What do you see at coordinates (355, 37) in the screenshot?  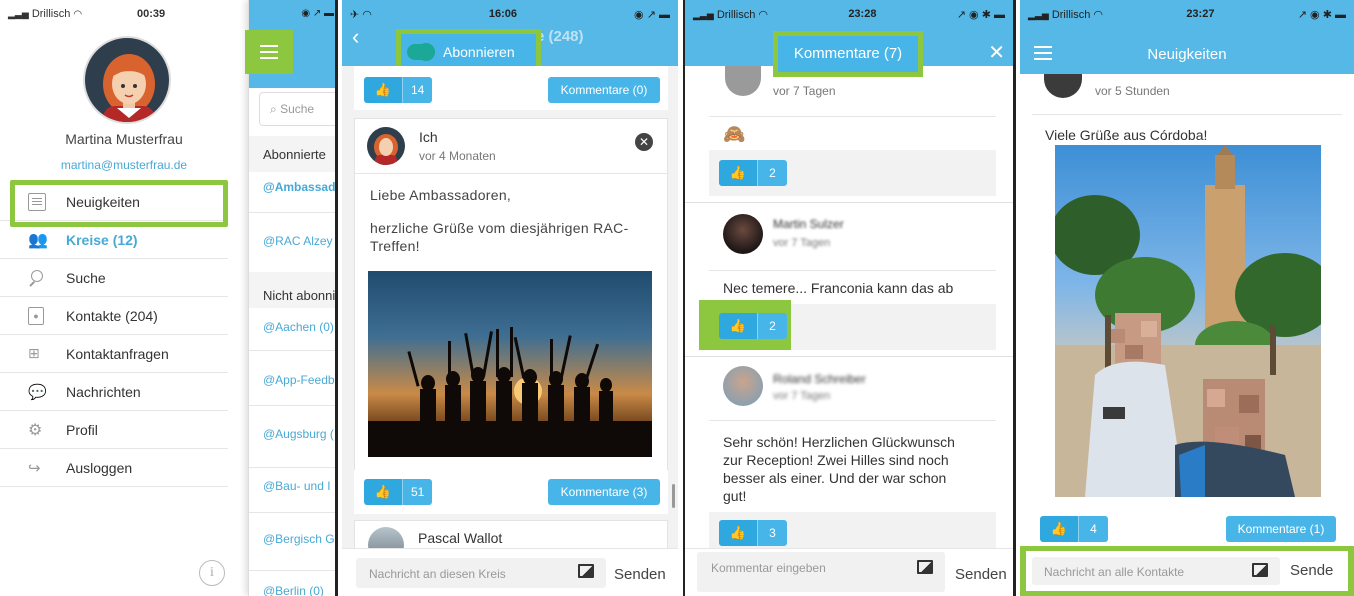 I see `back-chevron-icon: ‹` at bounding box center [355, 37].